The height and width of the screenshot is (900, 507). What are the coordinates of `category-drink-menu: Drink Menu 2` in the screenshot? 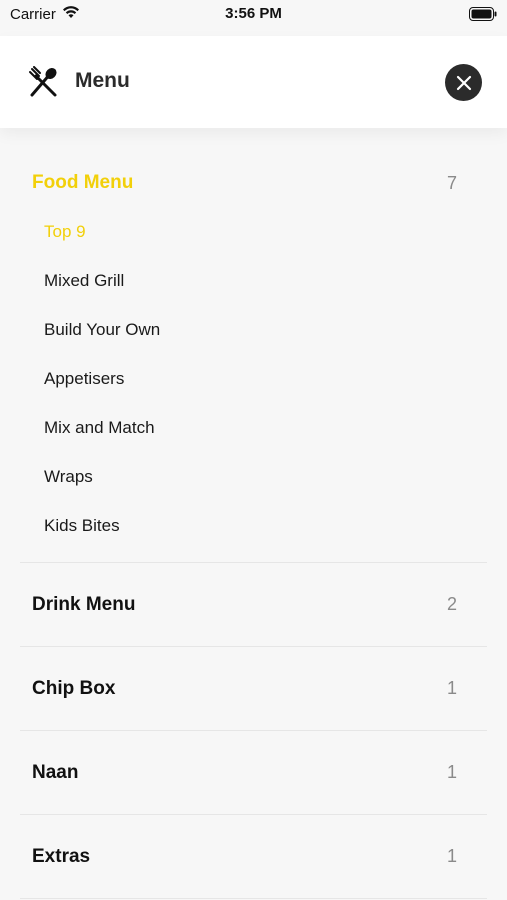 It's located at (253, 605).